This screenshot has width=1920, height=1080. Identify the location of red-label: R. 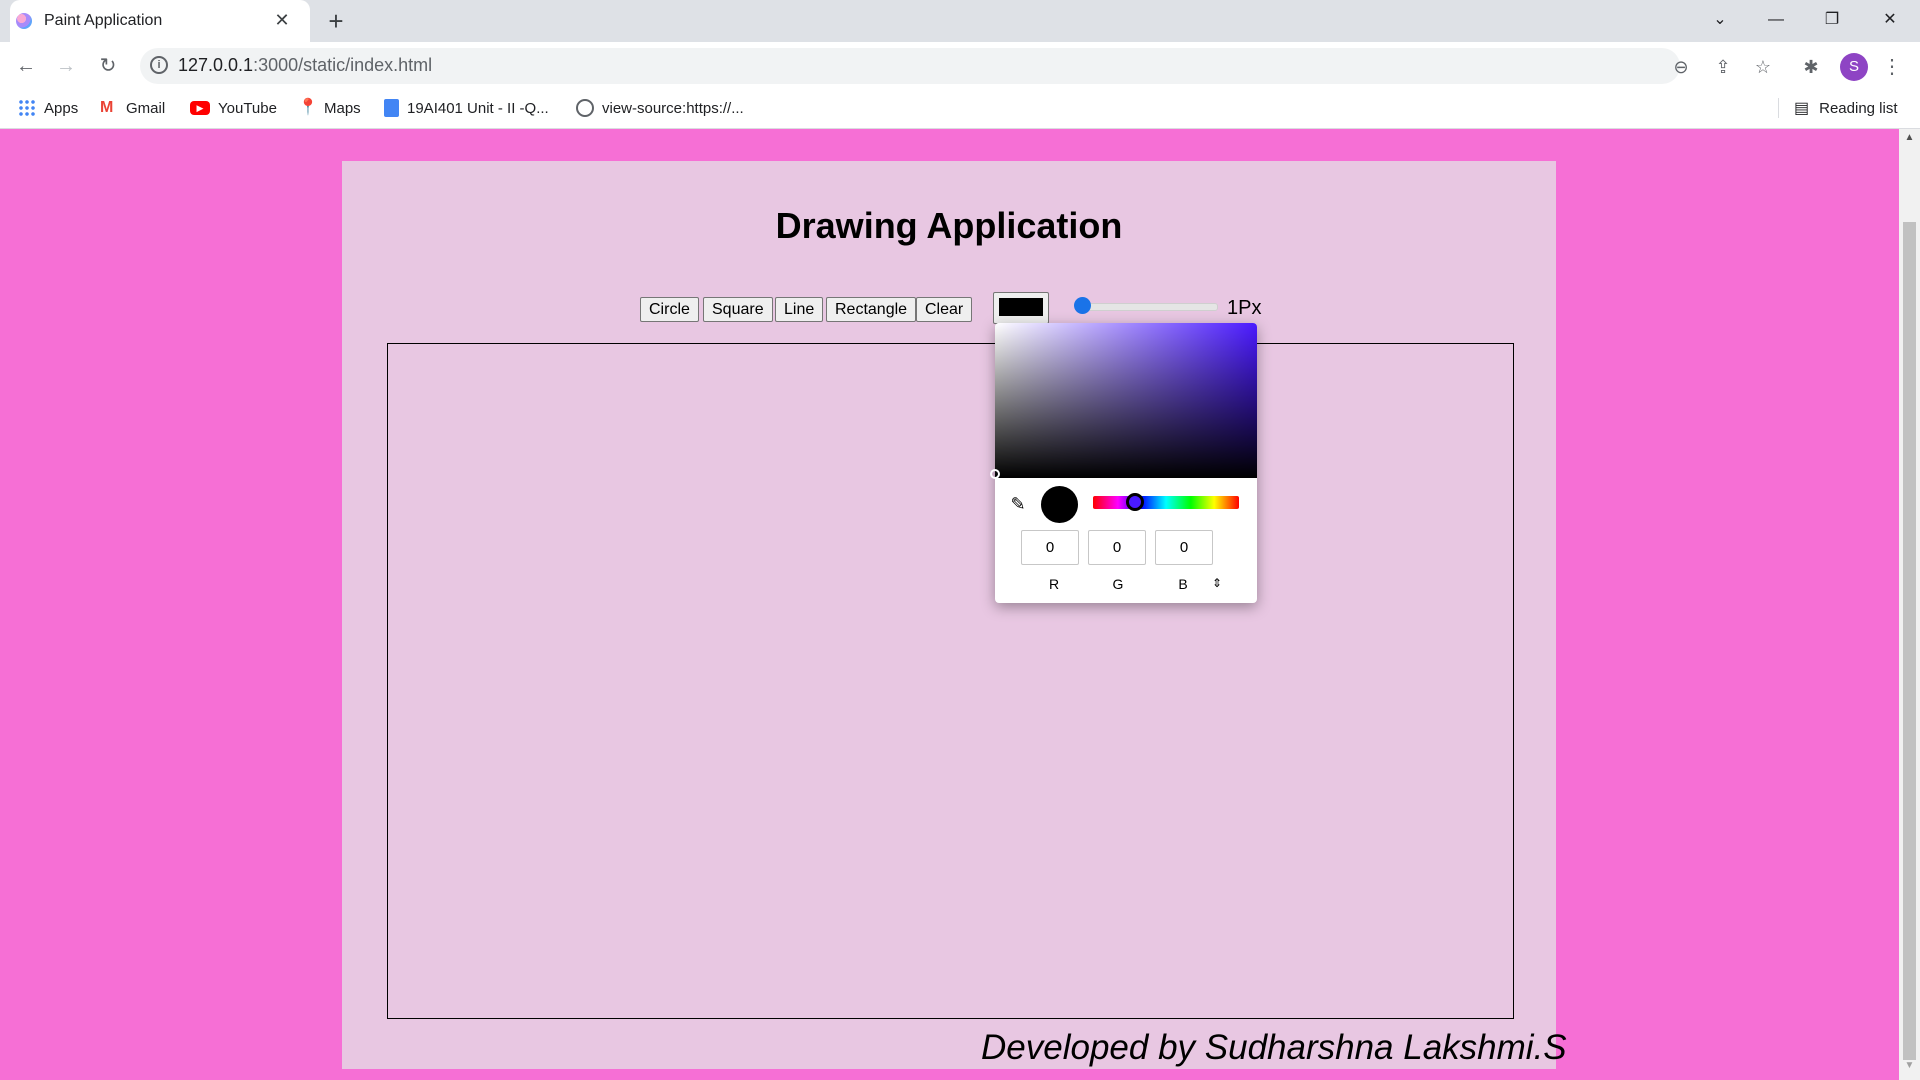
(1054, 584).